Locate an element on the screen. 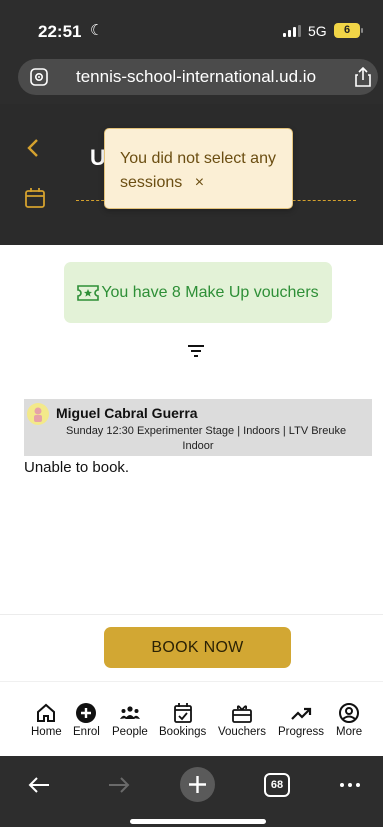 The image size is (383, 827). ticket-icon is located at coordinates (88, 292).